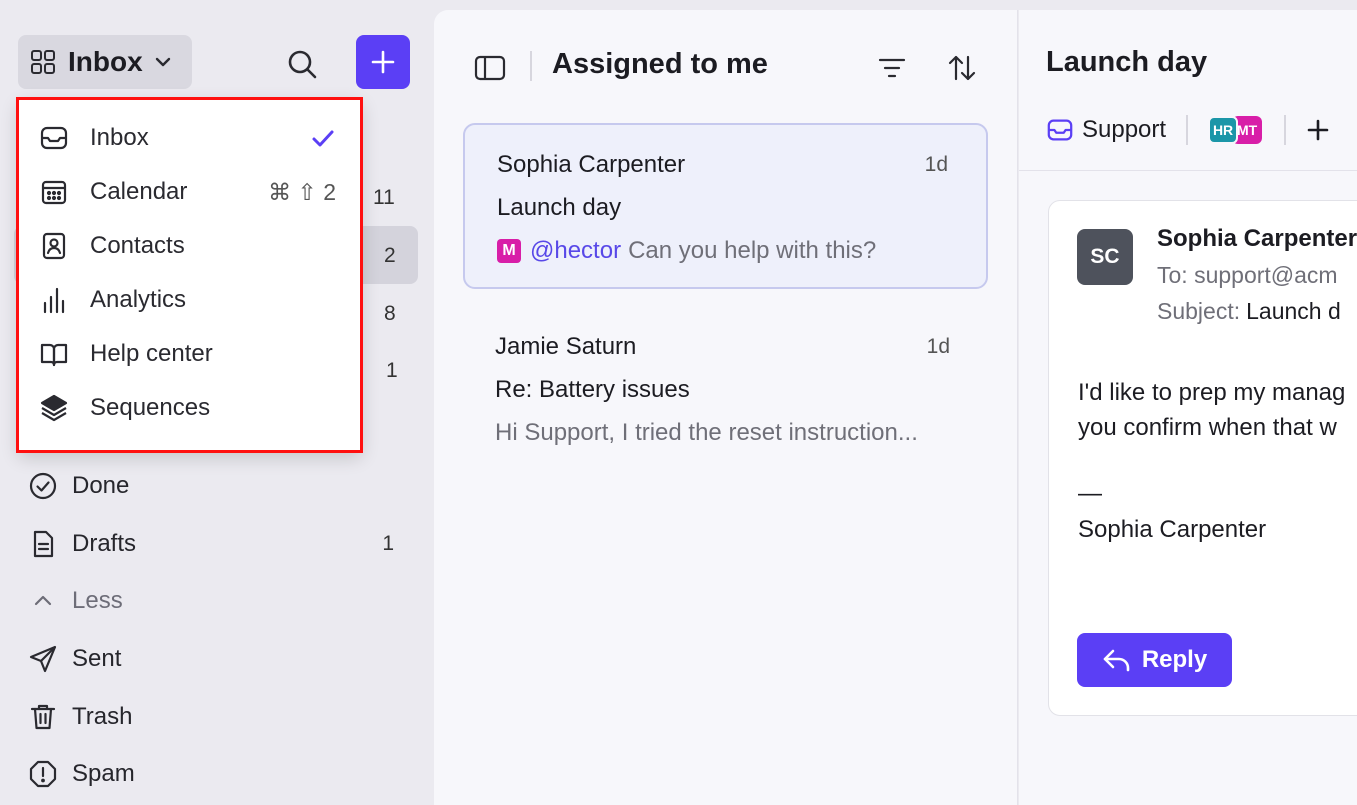 The image size is (1357, 805). What do you see at coordinates (103, 773) in the screenshot?
I see `sidebar-item-label: Spam` at bounding box center [103, 773].